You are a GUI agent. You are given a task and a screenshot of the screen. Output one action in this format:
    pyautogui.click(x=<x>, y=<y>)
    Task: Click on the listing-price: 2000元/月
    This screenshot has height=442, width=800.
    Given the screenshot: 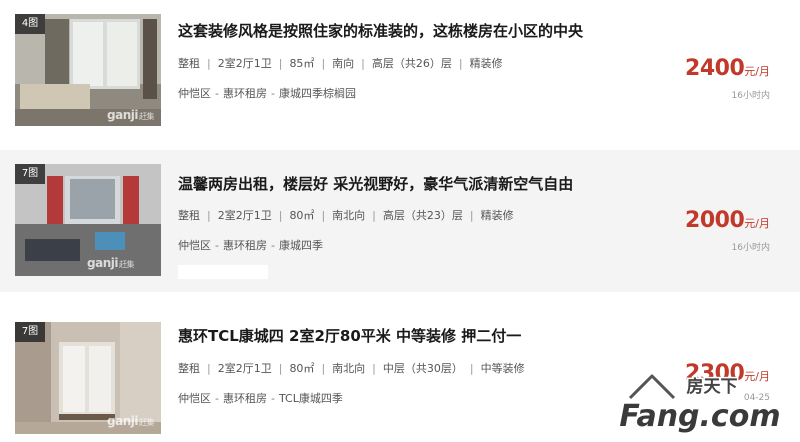 What is the action you would take?
    pyautogui.click(x=727, y=220)
    